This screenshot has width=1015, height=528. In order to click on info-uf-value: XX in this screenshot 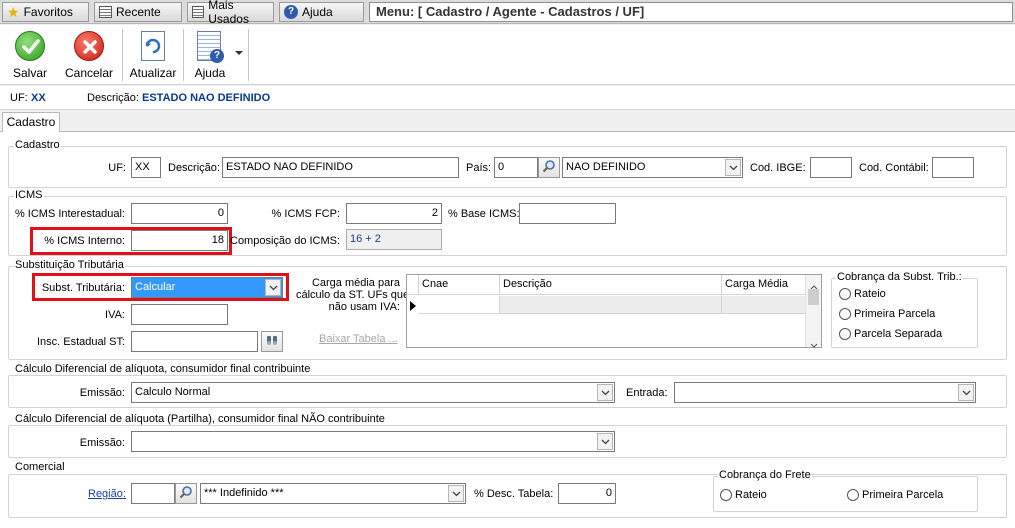, I will do `click(38, 98)`.